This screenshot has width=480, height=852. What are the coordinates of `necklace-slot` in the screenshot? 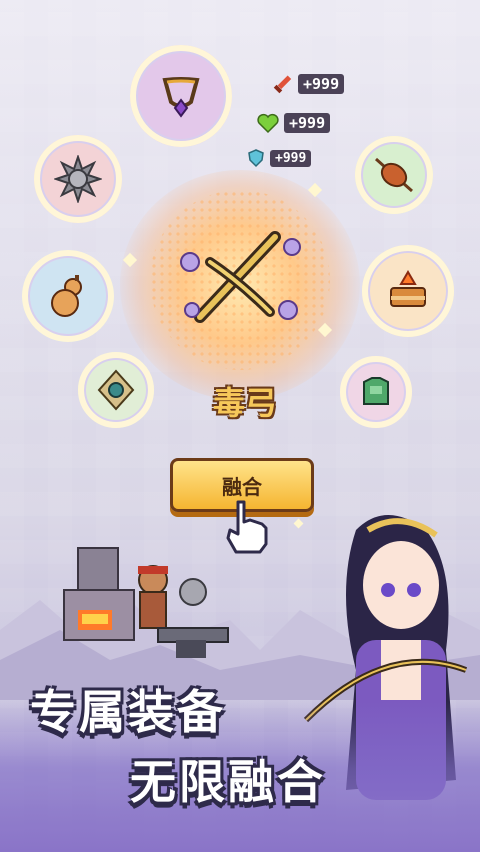 It's located at (181, 96).